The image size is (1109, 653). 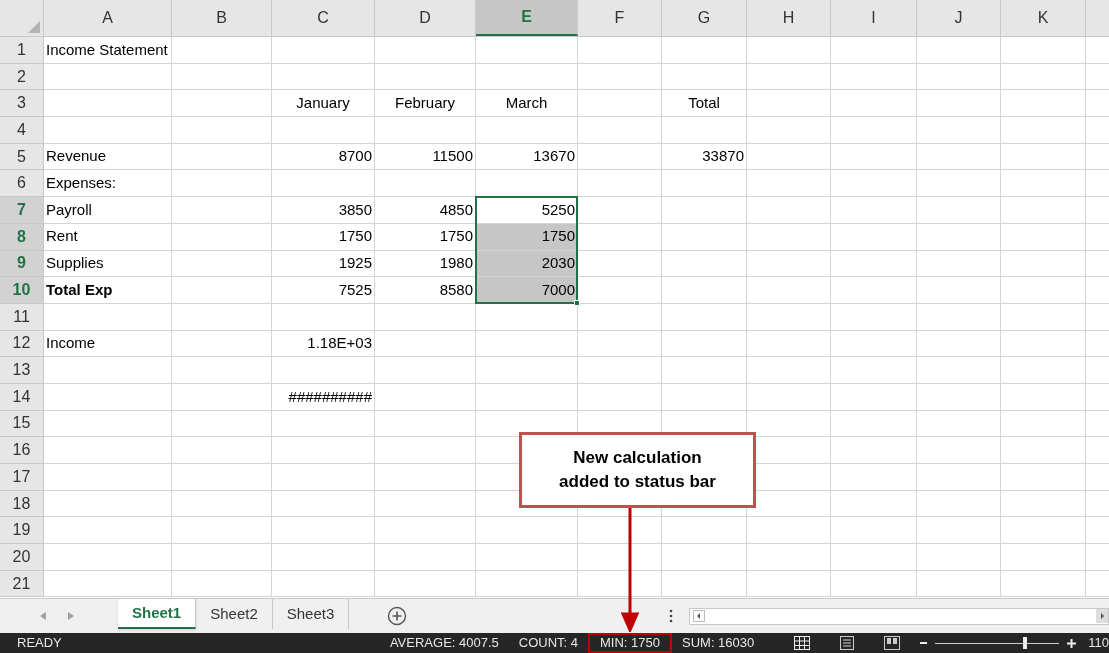 I want to click on column-header: J, so click(x=959, y=18).